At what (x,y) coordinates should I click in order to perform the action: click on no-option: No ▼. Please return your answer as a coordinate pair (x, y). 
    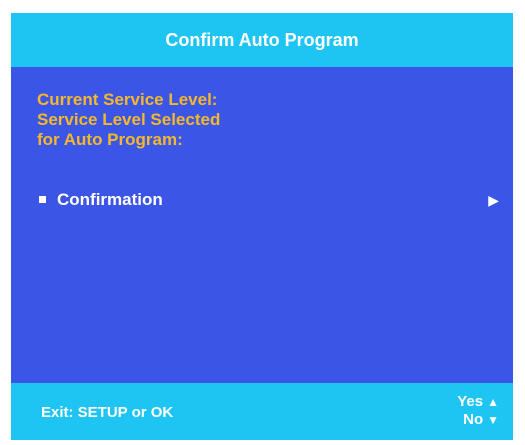
    Looking at the image, I should click on (478, 420).